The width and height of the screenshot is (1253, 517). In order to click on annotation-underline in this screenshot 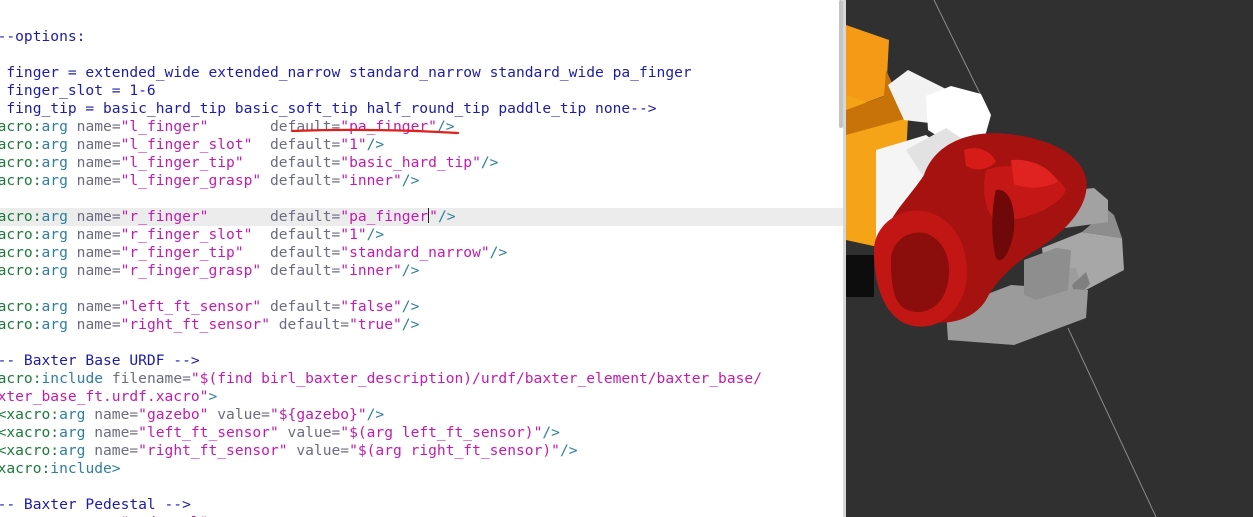, I will do `click(375, 131)`.